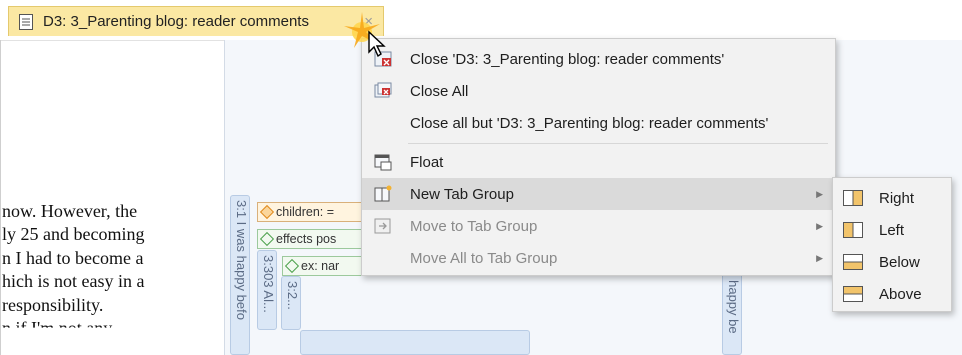  I want to click on new-tab-group-submenu: Right Left Below Above, so click(892, 244).